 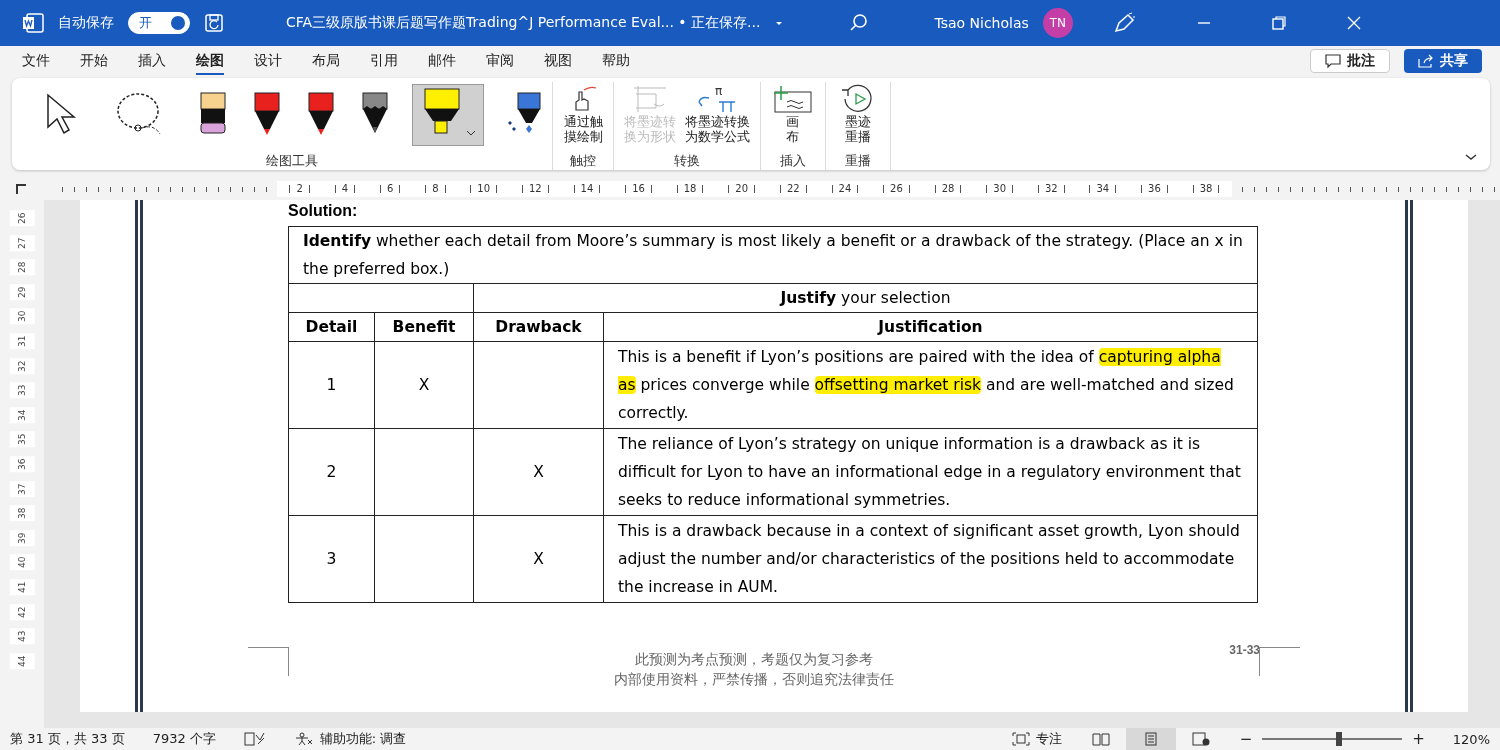 What do you see at coordinates (1350, 61) in the screenshot?
I see `comments-button: 批注` at bounding box center [1350, 61].